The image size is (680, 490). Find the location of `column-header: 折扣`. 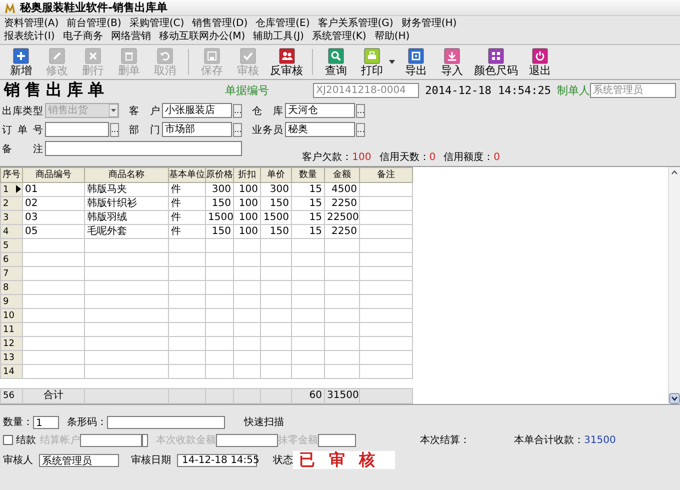

column-header: 折扣 is located at coordinates (247, 175).